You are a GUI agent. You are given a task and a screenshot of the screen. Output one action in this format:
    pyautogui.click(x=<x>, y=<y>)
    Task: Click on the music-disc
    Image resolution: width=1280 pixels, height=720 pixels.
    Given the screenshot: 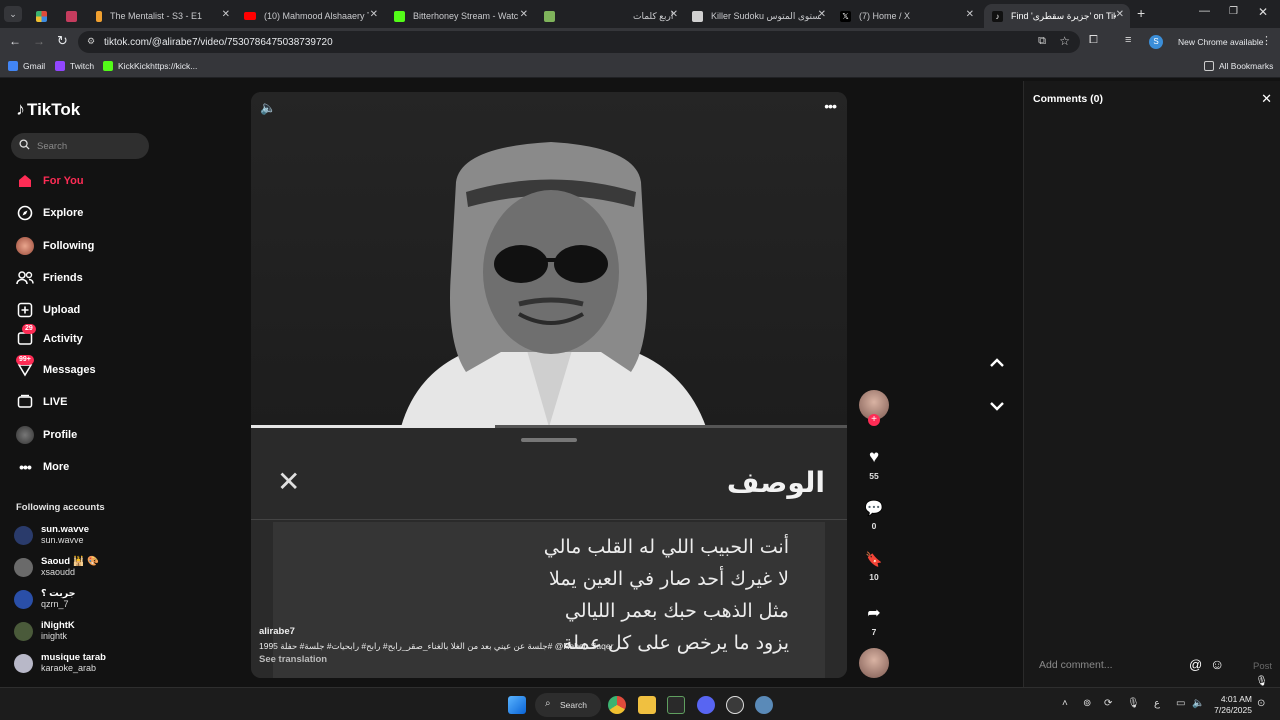 What is the action you would take?
    pyautogui.click(x=874, y=663)
    